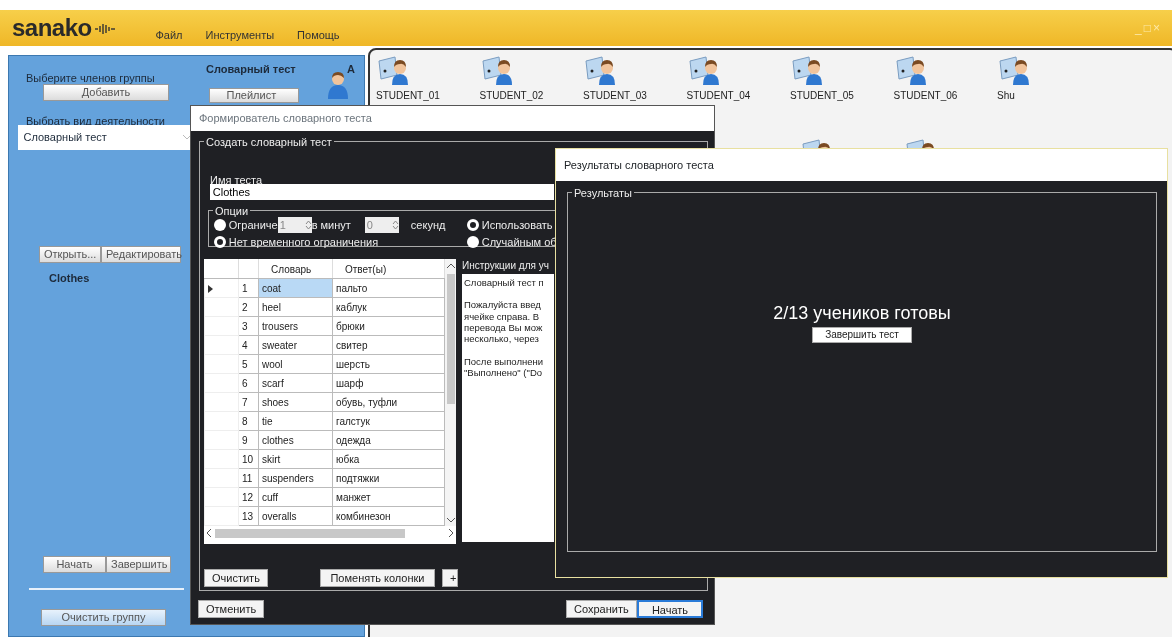 The image size is (1172, 637). Describe the element at coordinates (388, 459) in the screenshot. I see `table-cell: юбка` at that location.